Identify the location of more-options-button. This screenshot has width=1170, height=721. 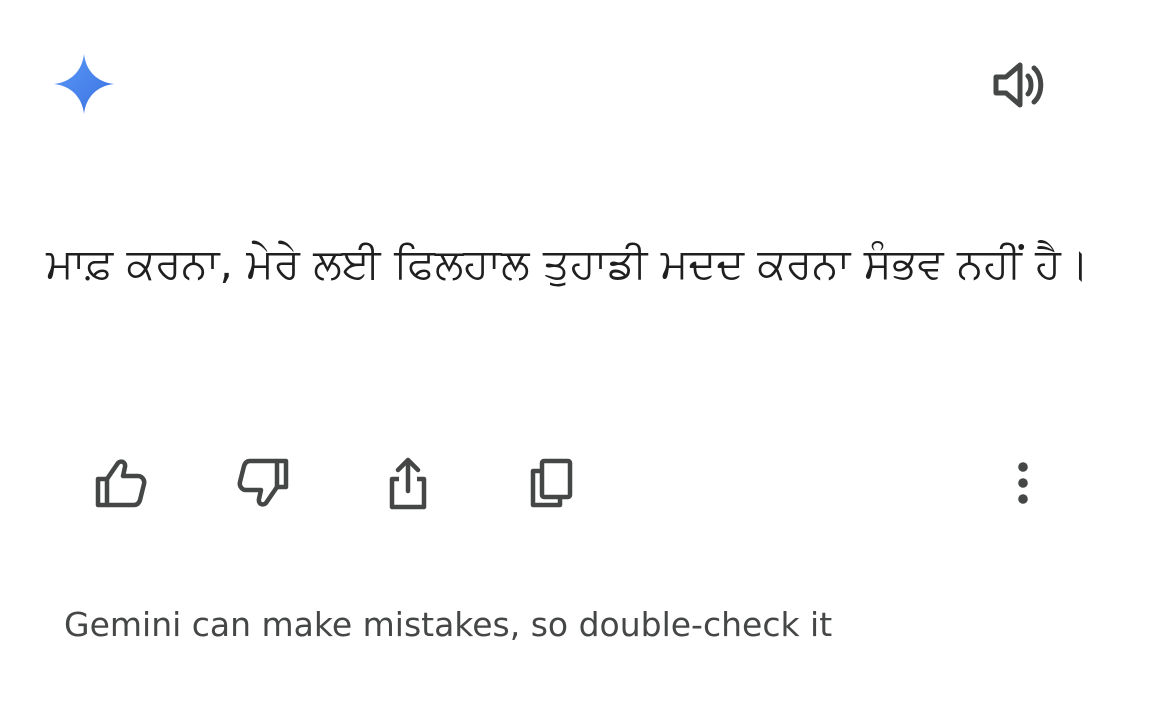
(1023, 483).